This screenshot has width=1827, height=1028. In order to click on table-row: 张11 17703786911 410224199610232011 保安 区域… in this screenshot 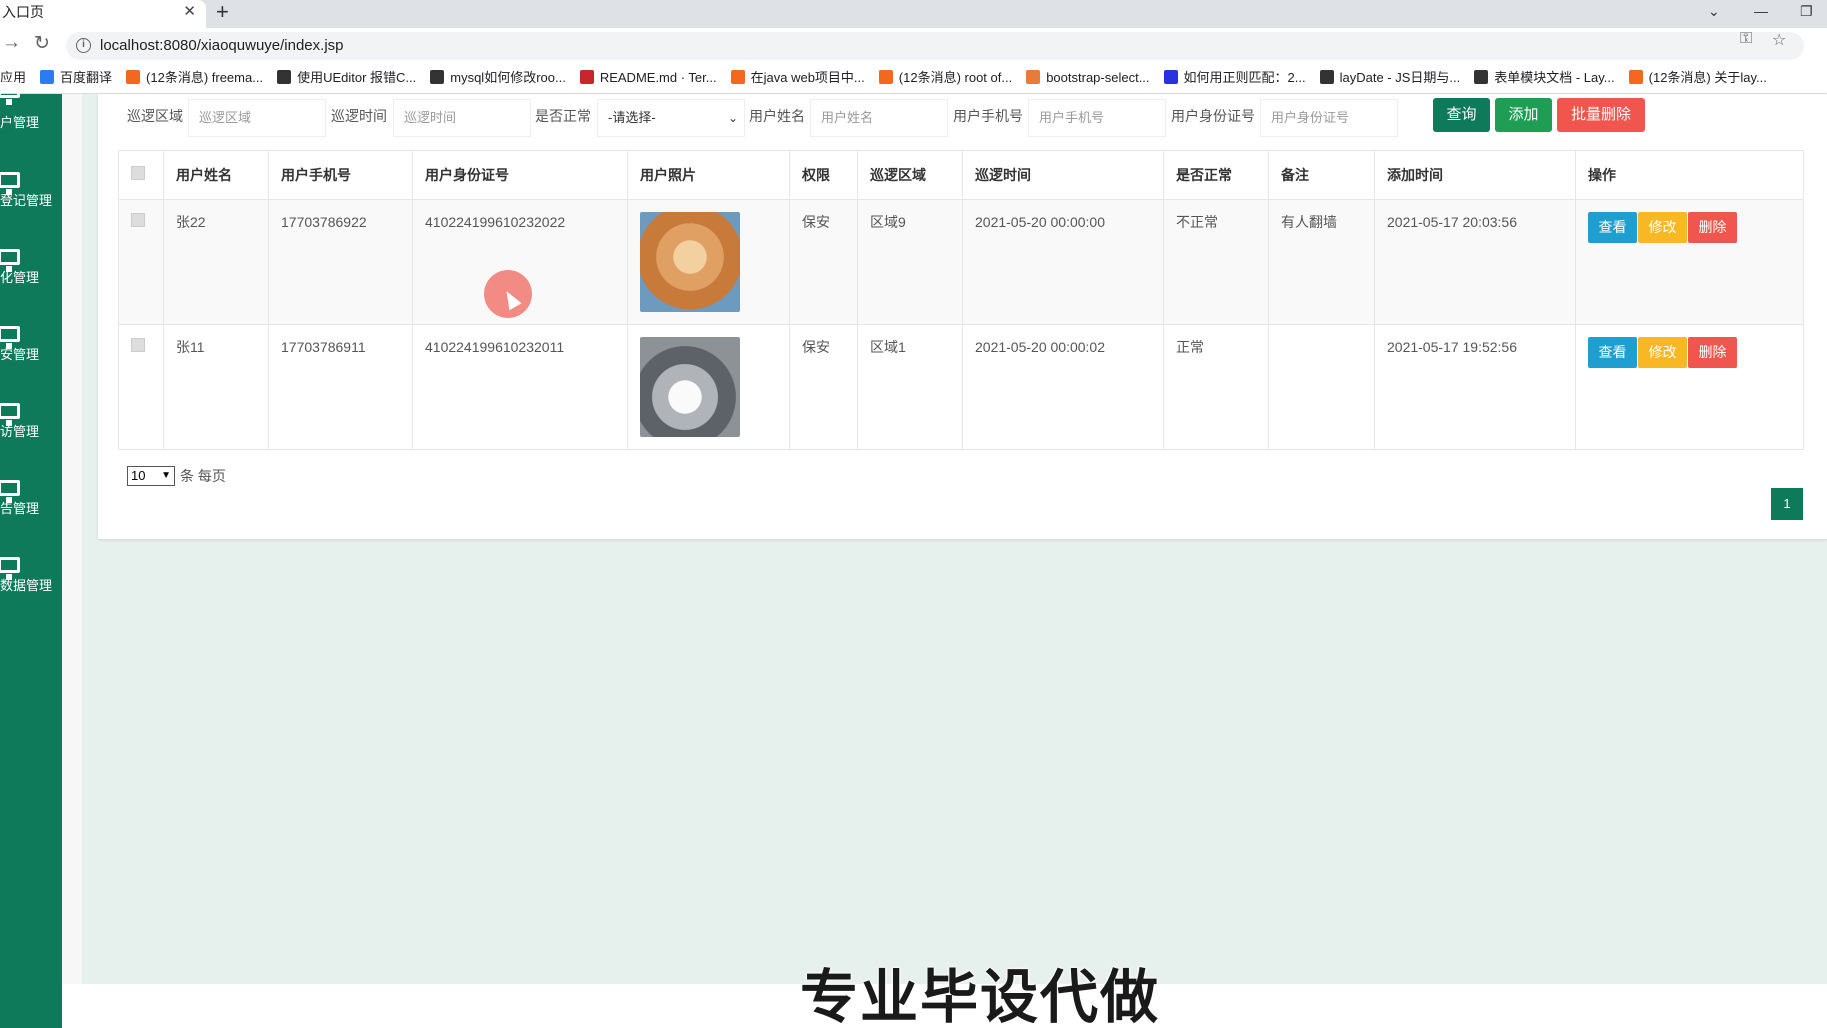, I will do `click(961, 387)`.